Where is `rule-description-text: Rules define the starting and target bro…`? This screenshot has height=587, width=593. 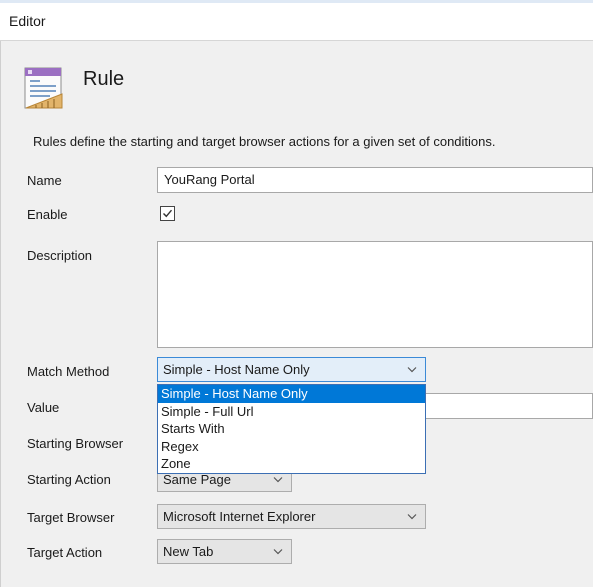 rule-description-text: Rules define the starting and target bro… is located at coordinates (264, 141).